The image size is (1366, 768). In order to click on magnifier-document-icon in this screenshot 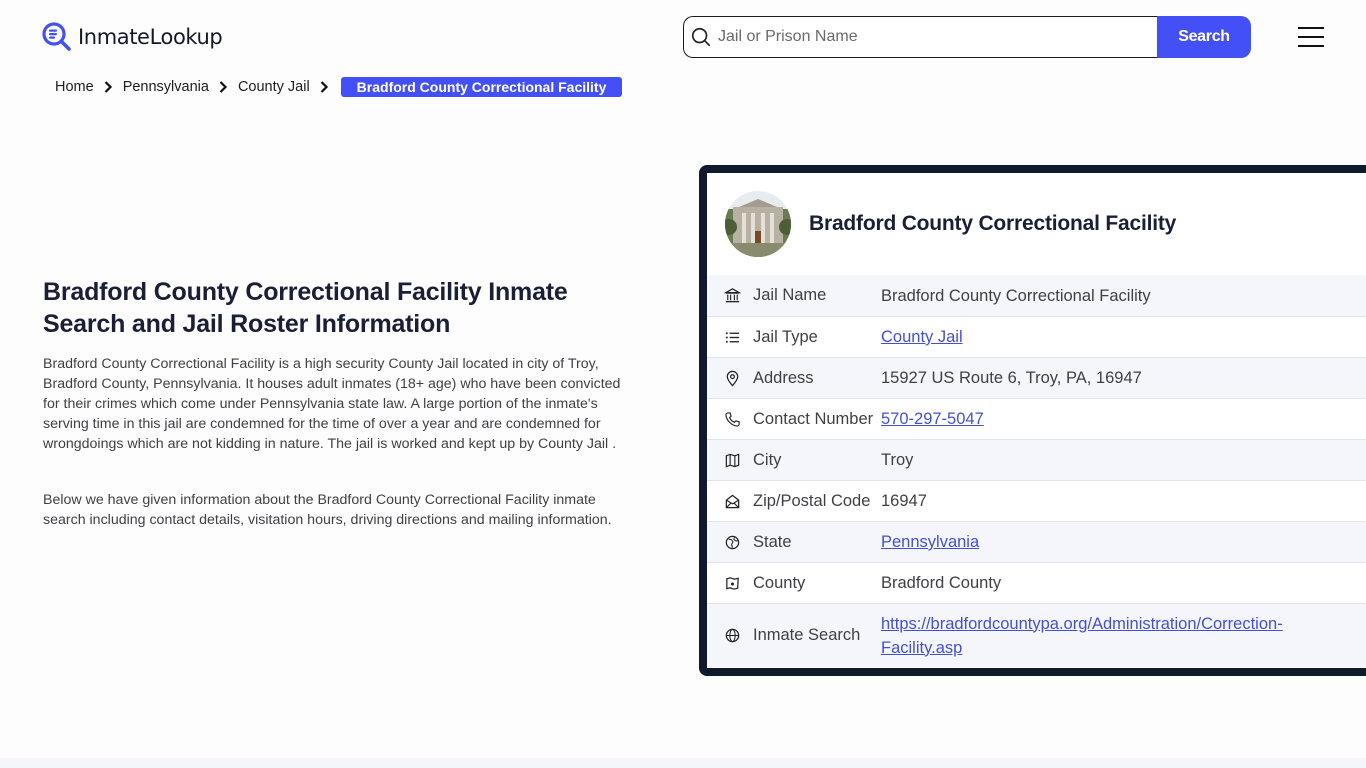, I will do `click(56, 36)`.